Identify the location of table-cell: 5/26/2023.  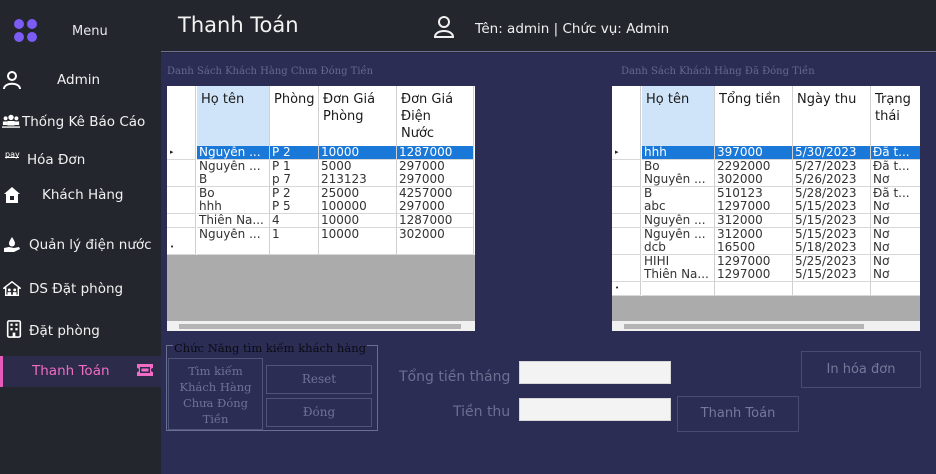
(832, 180).